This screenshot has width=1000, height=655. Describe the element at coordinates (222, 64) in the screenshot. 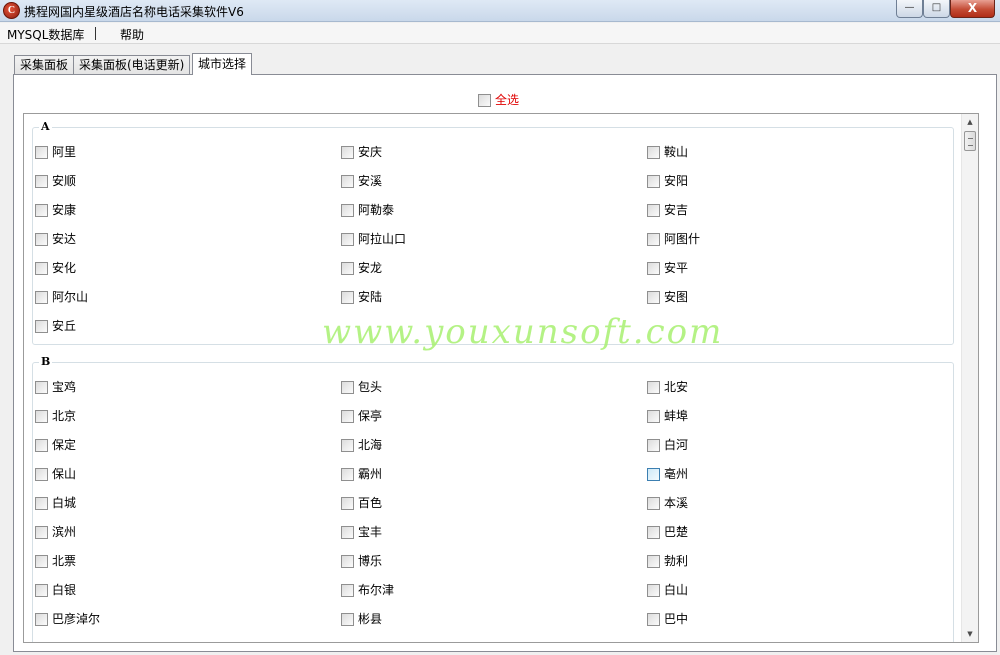

I see `tab-city-select: 城市选择` at that location.